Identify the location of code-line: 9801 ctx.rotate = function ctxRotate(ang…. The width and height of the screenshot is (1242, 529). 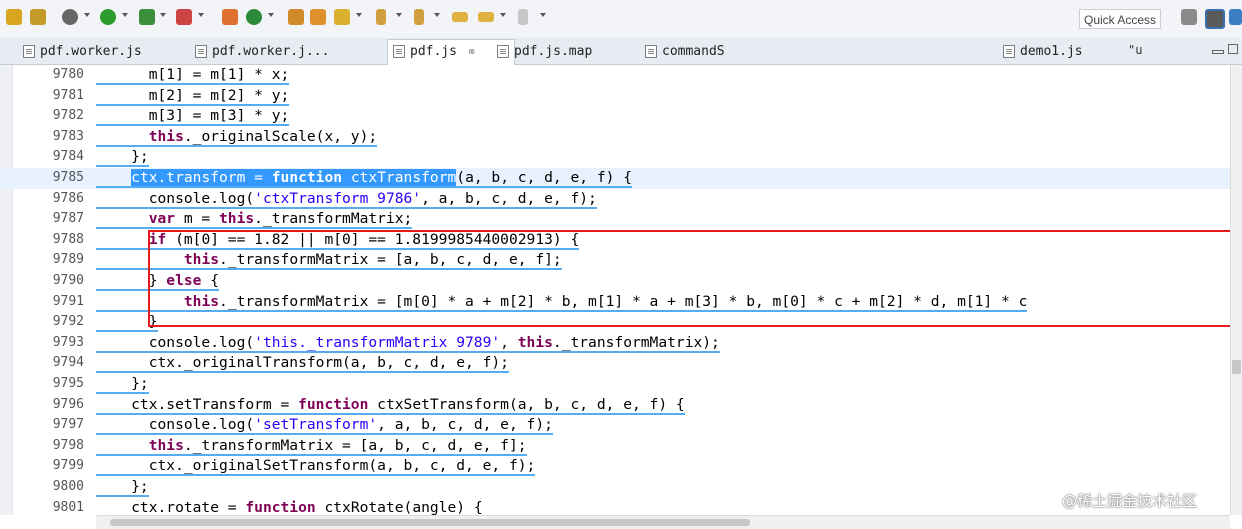
(615, 506).